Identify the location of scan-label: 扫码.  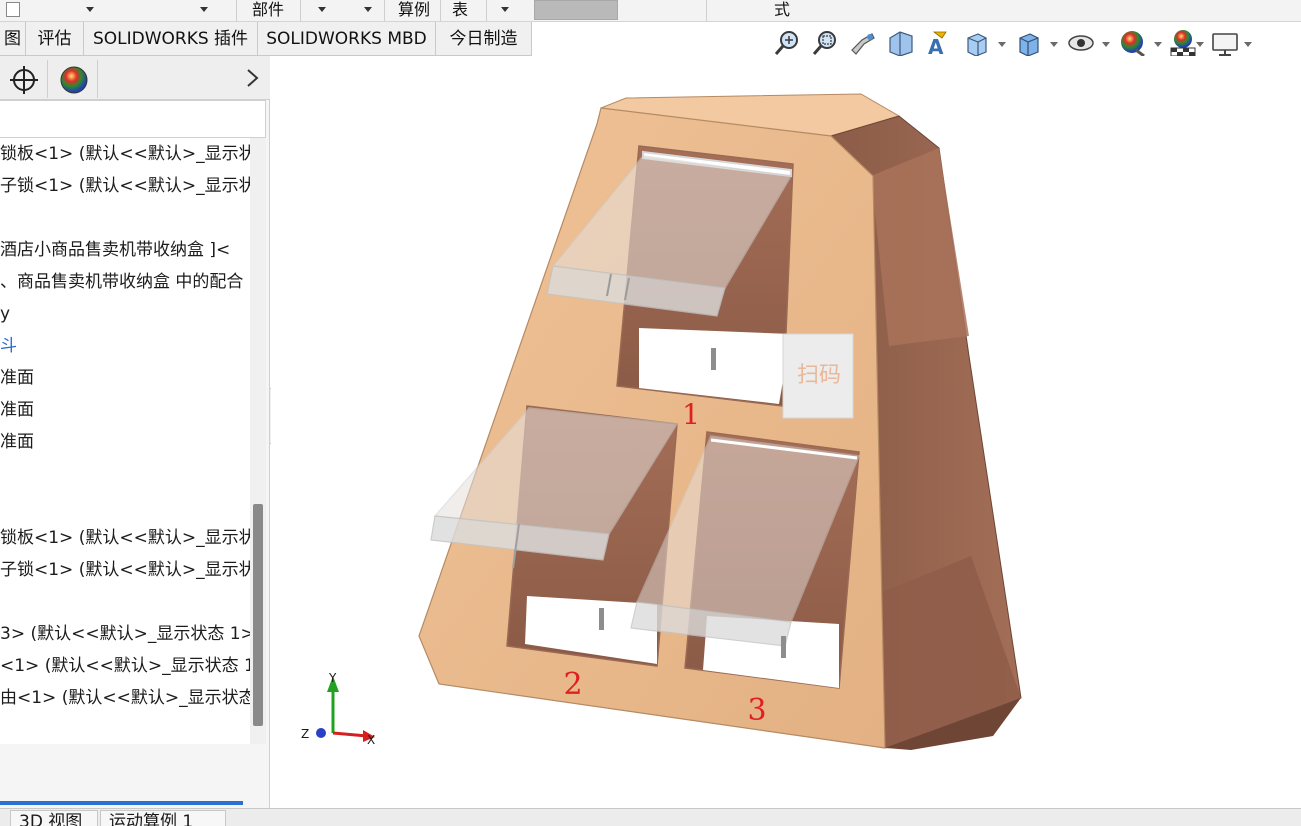
(819, 375).